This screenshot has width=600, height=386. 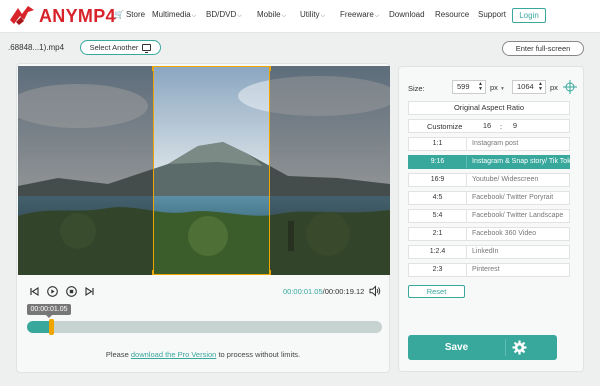 I want to click on login-button: Login, so click(x=529, y=15).